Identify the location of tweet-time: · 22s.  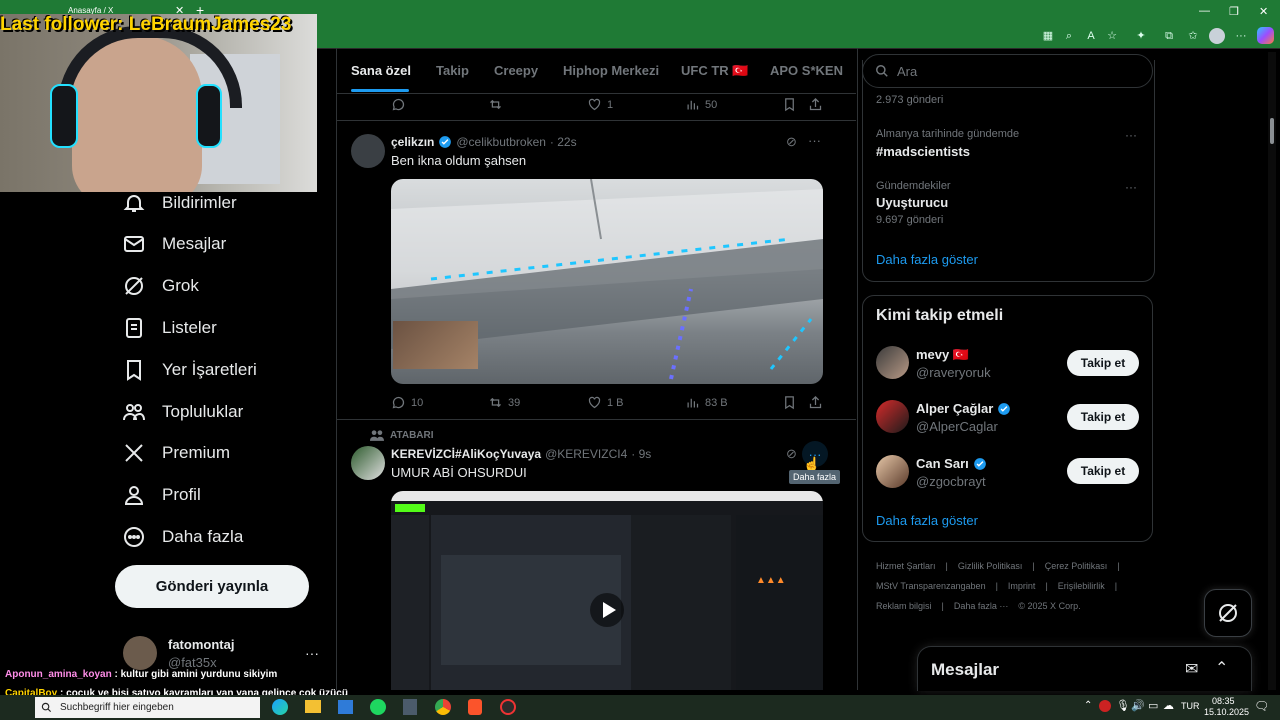
(563, 142).